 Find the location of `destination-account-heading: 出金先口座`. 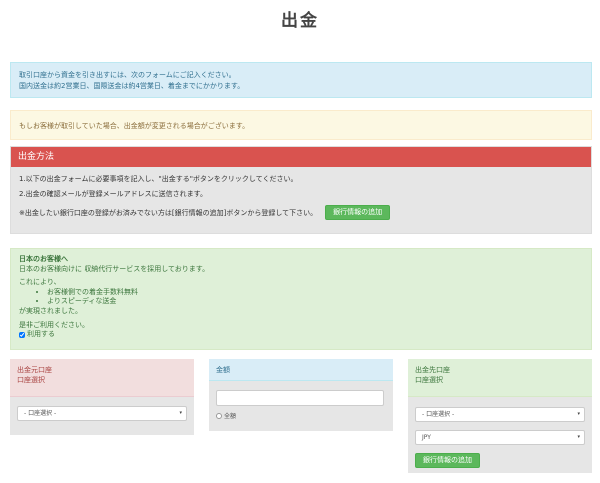

destination-account-heading: 出金先口座 is located at coordinates (432, 370).